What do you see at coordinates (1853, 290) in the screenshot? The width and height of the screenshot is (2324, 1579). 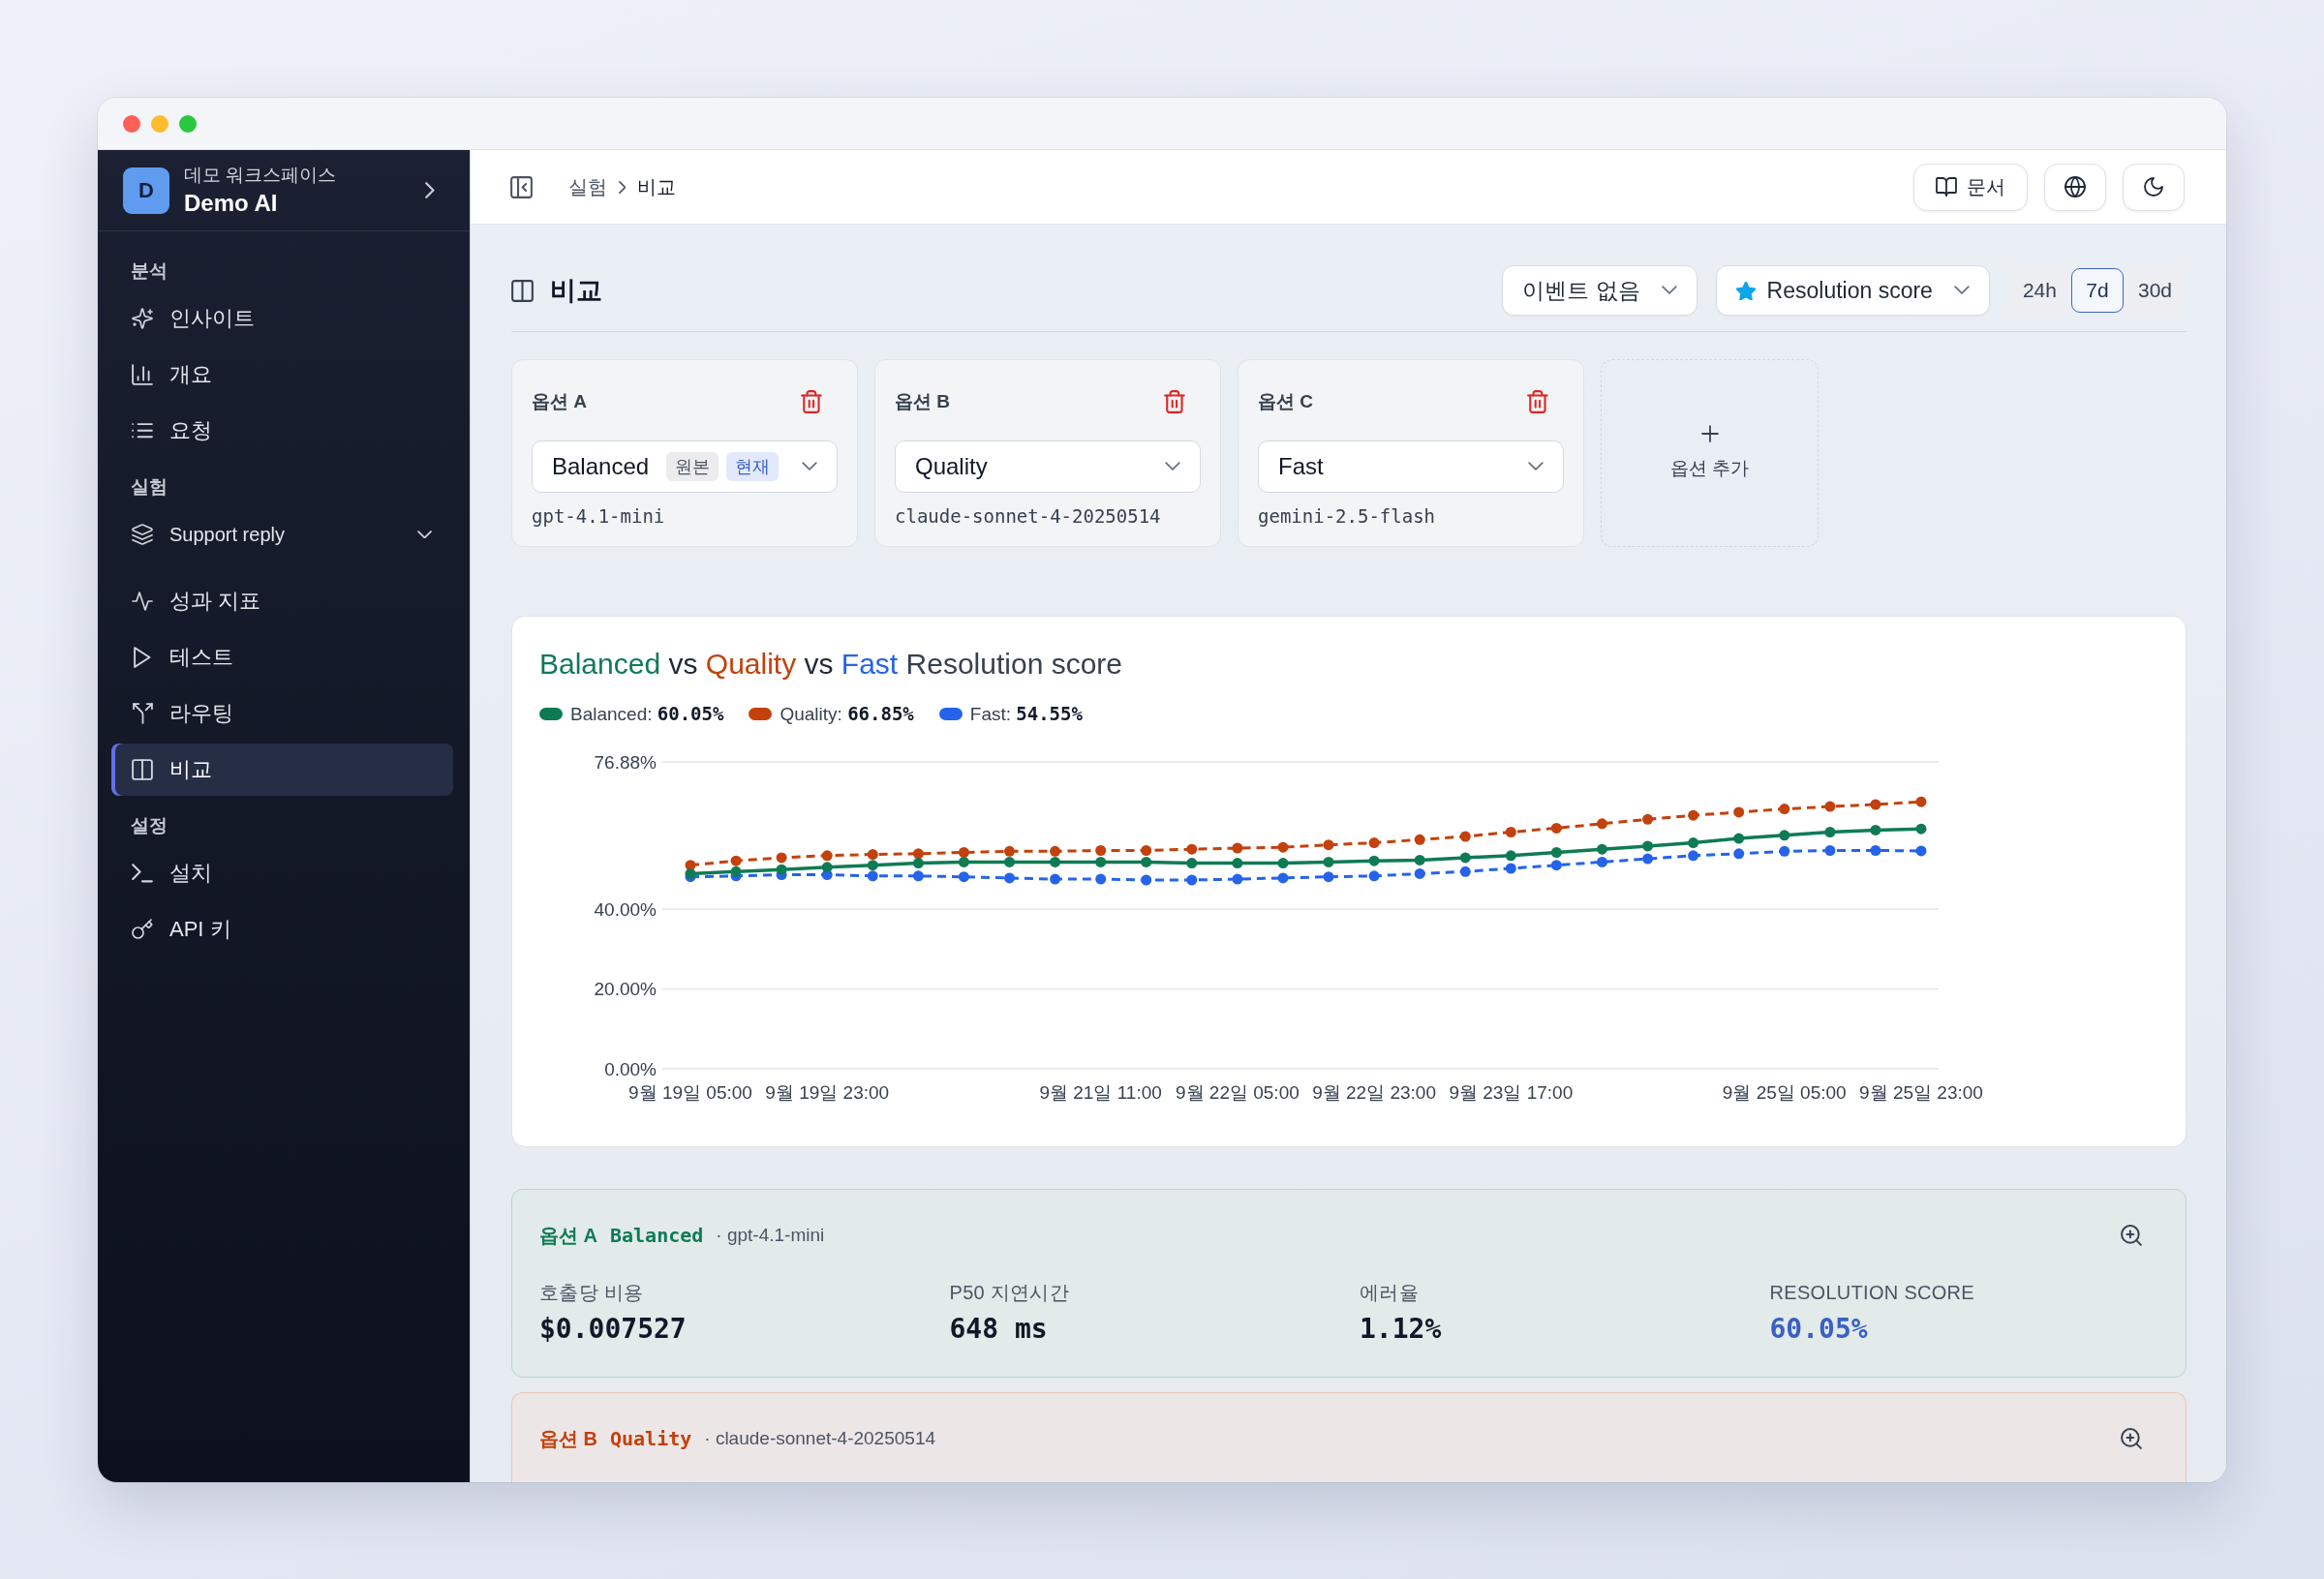 I see `metric-dropdown: Resolution score` at bounding box center [1853, 290].